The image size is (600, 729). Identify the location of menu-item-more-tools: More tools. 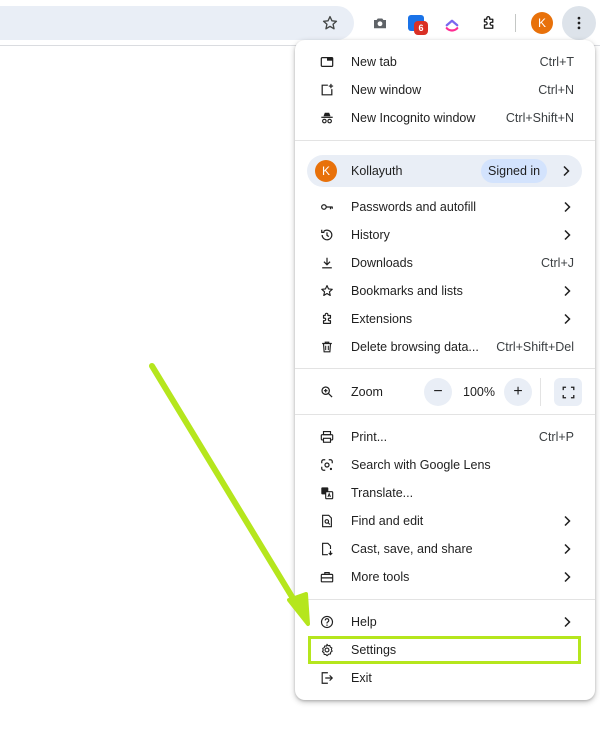
(445, 577).